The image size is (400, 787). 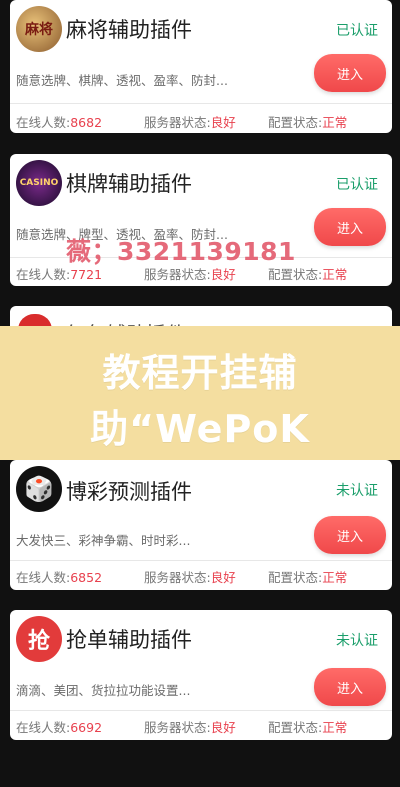 I want to click on online-count: 在线人数:6852, so click(x=59, y=577).